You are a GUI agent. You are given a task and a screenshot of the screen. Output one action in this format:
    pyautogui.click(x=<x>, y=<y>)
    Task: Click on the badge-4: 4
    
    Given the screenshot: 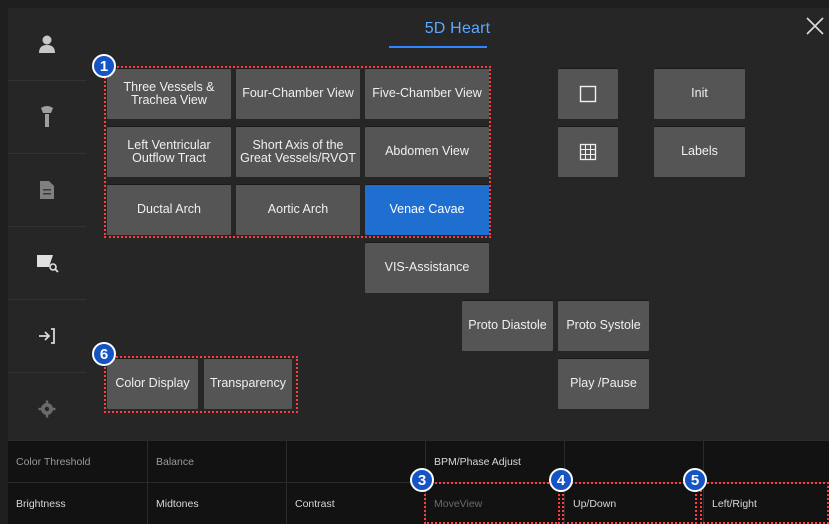 What is the action you would take?
    pyautogui.click(x=561, y=480)
    